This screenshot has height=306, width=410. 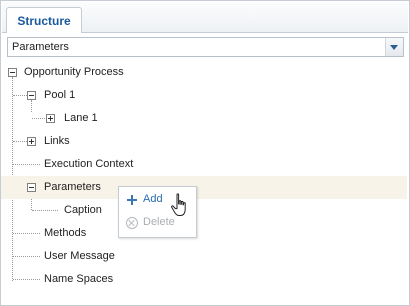 What do you see at coordinates (40, 47) in the screenshot?
I see `dropdown-value: Parameters` at bounding box center [40, 47].